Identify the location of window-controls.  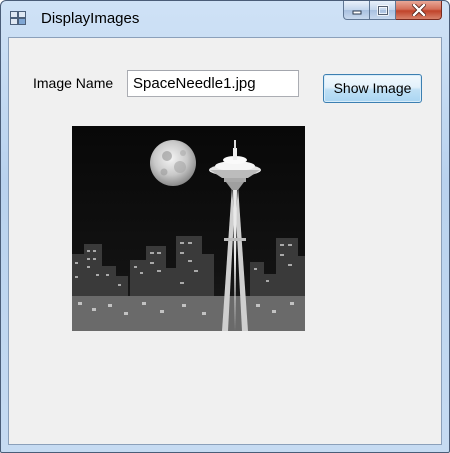
(392, 11).